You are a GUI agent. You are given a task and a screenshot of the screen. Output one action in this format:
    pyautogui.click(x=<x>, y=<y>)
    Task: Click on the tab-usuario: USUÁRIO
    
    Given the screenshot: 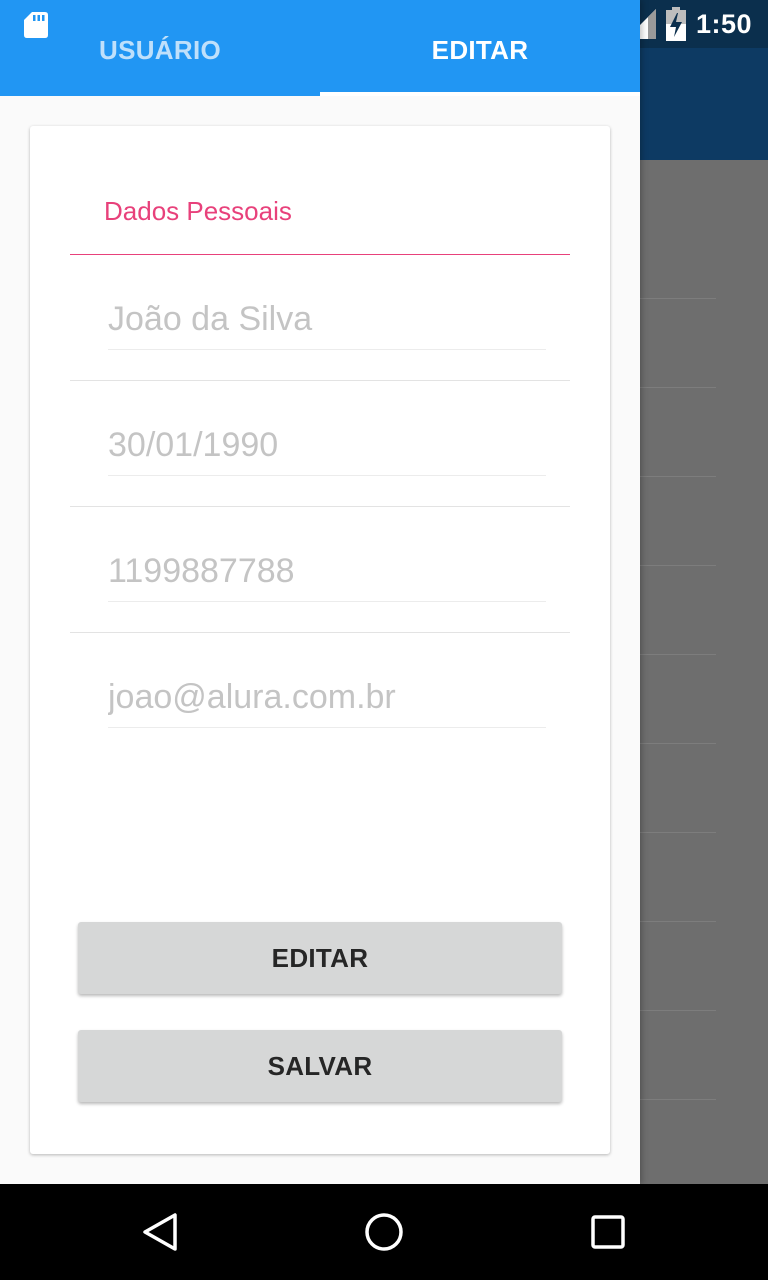 What is the action you would take?
    pyautogui.click(x=160, y=48)
    